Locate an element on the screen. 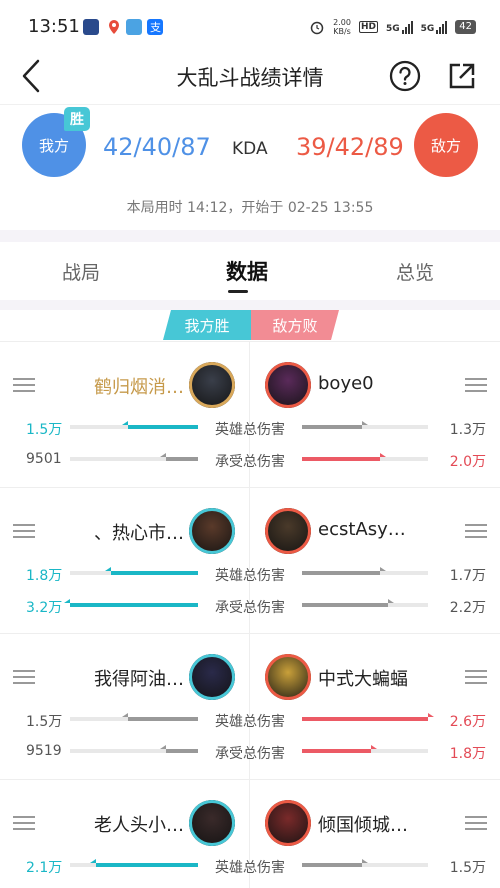 This screenshot has height=888, width=500. stat-line-taken: 9501 承受总伤害 2.0万 is located at coordinates (250, 460).